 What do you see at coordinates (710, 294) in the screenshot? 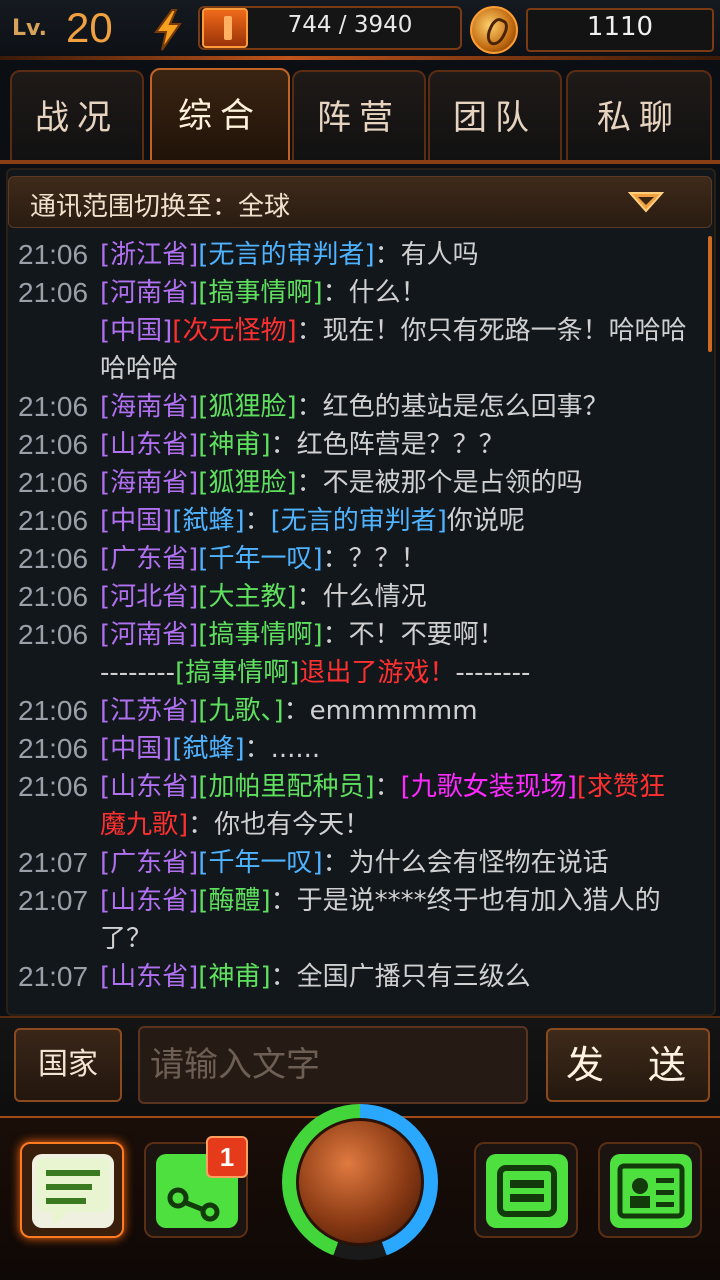
I see `chat-scrollbar` at bounding box center [710, 294].